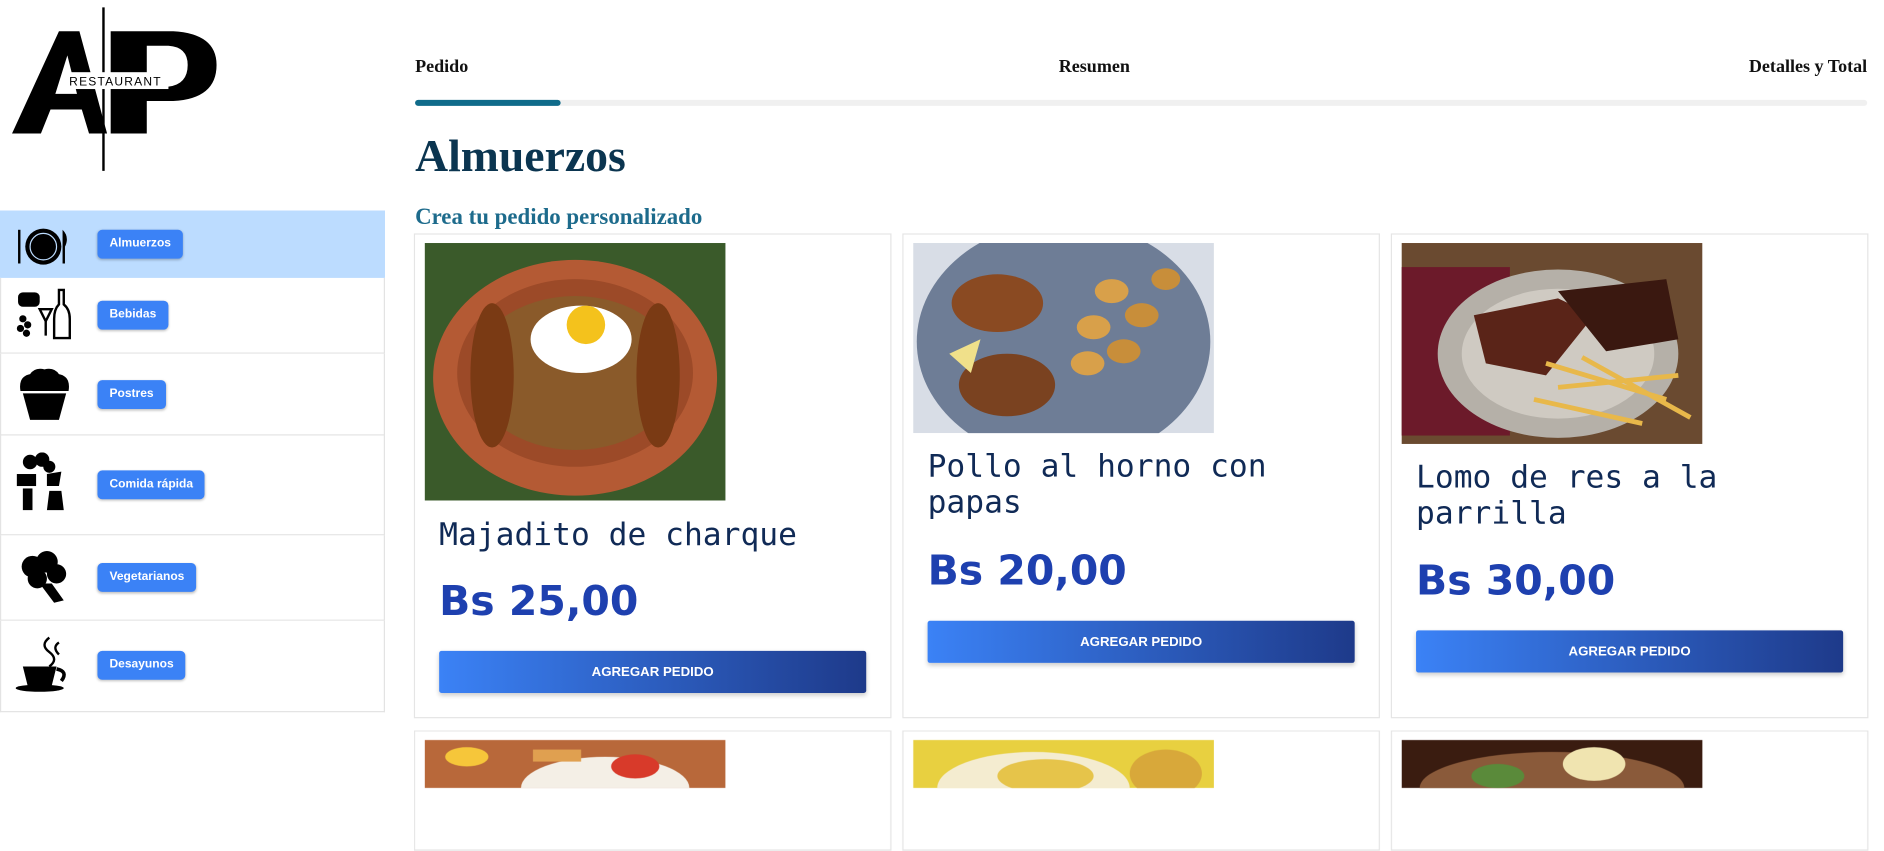  Describe the element at coordinates (40, 481) in the screenshot. I see `fast-food-icon` at that location.